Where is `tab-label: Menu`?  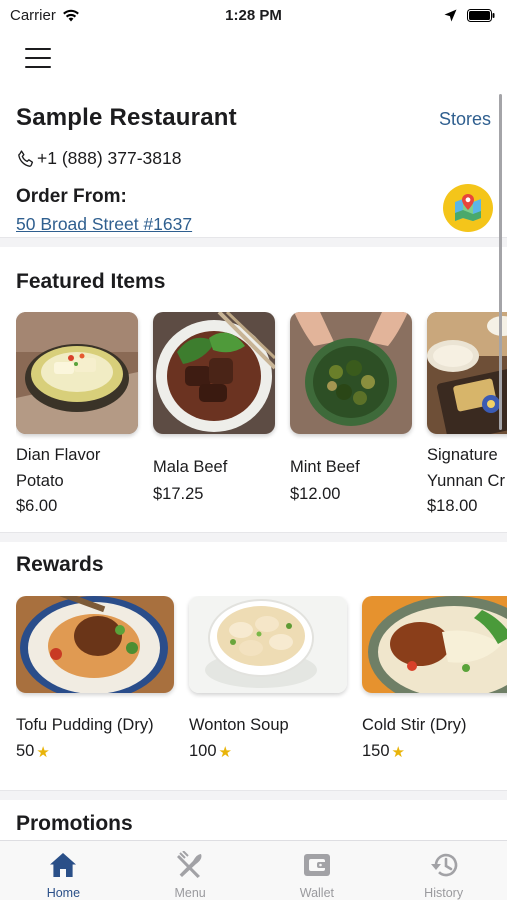 tab-label: Menu is located at coordinates (190, 893).